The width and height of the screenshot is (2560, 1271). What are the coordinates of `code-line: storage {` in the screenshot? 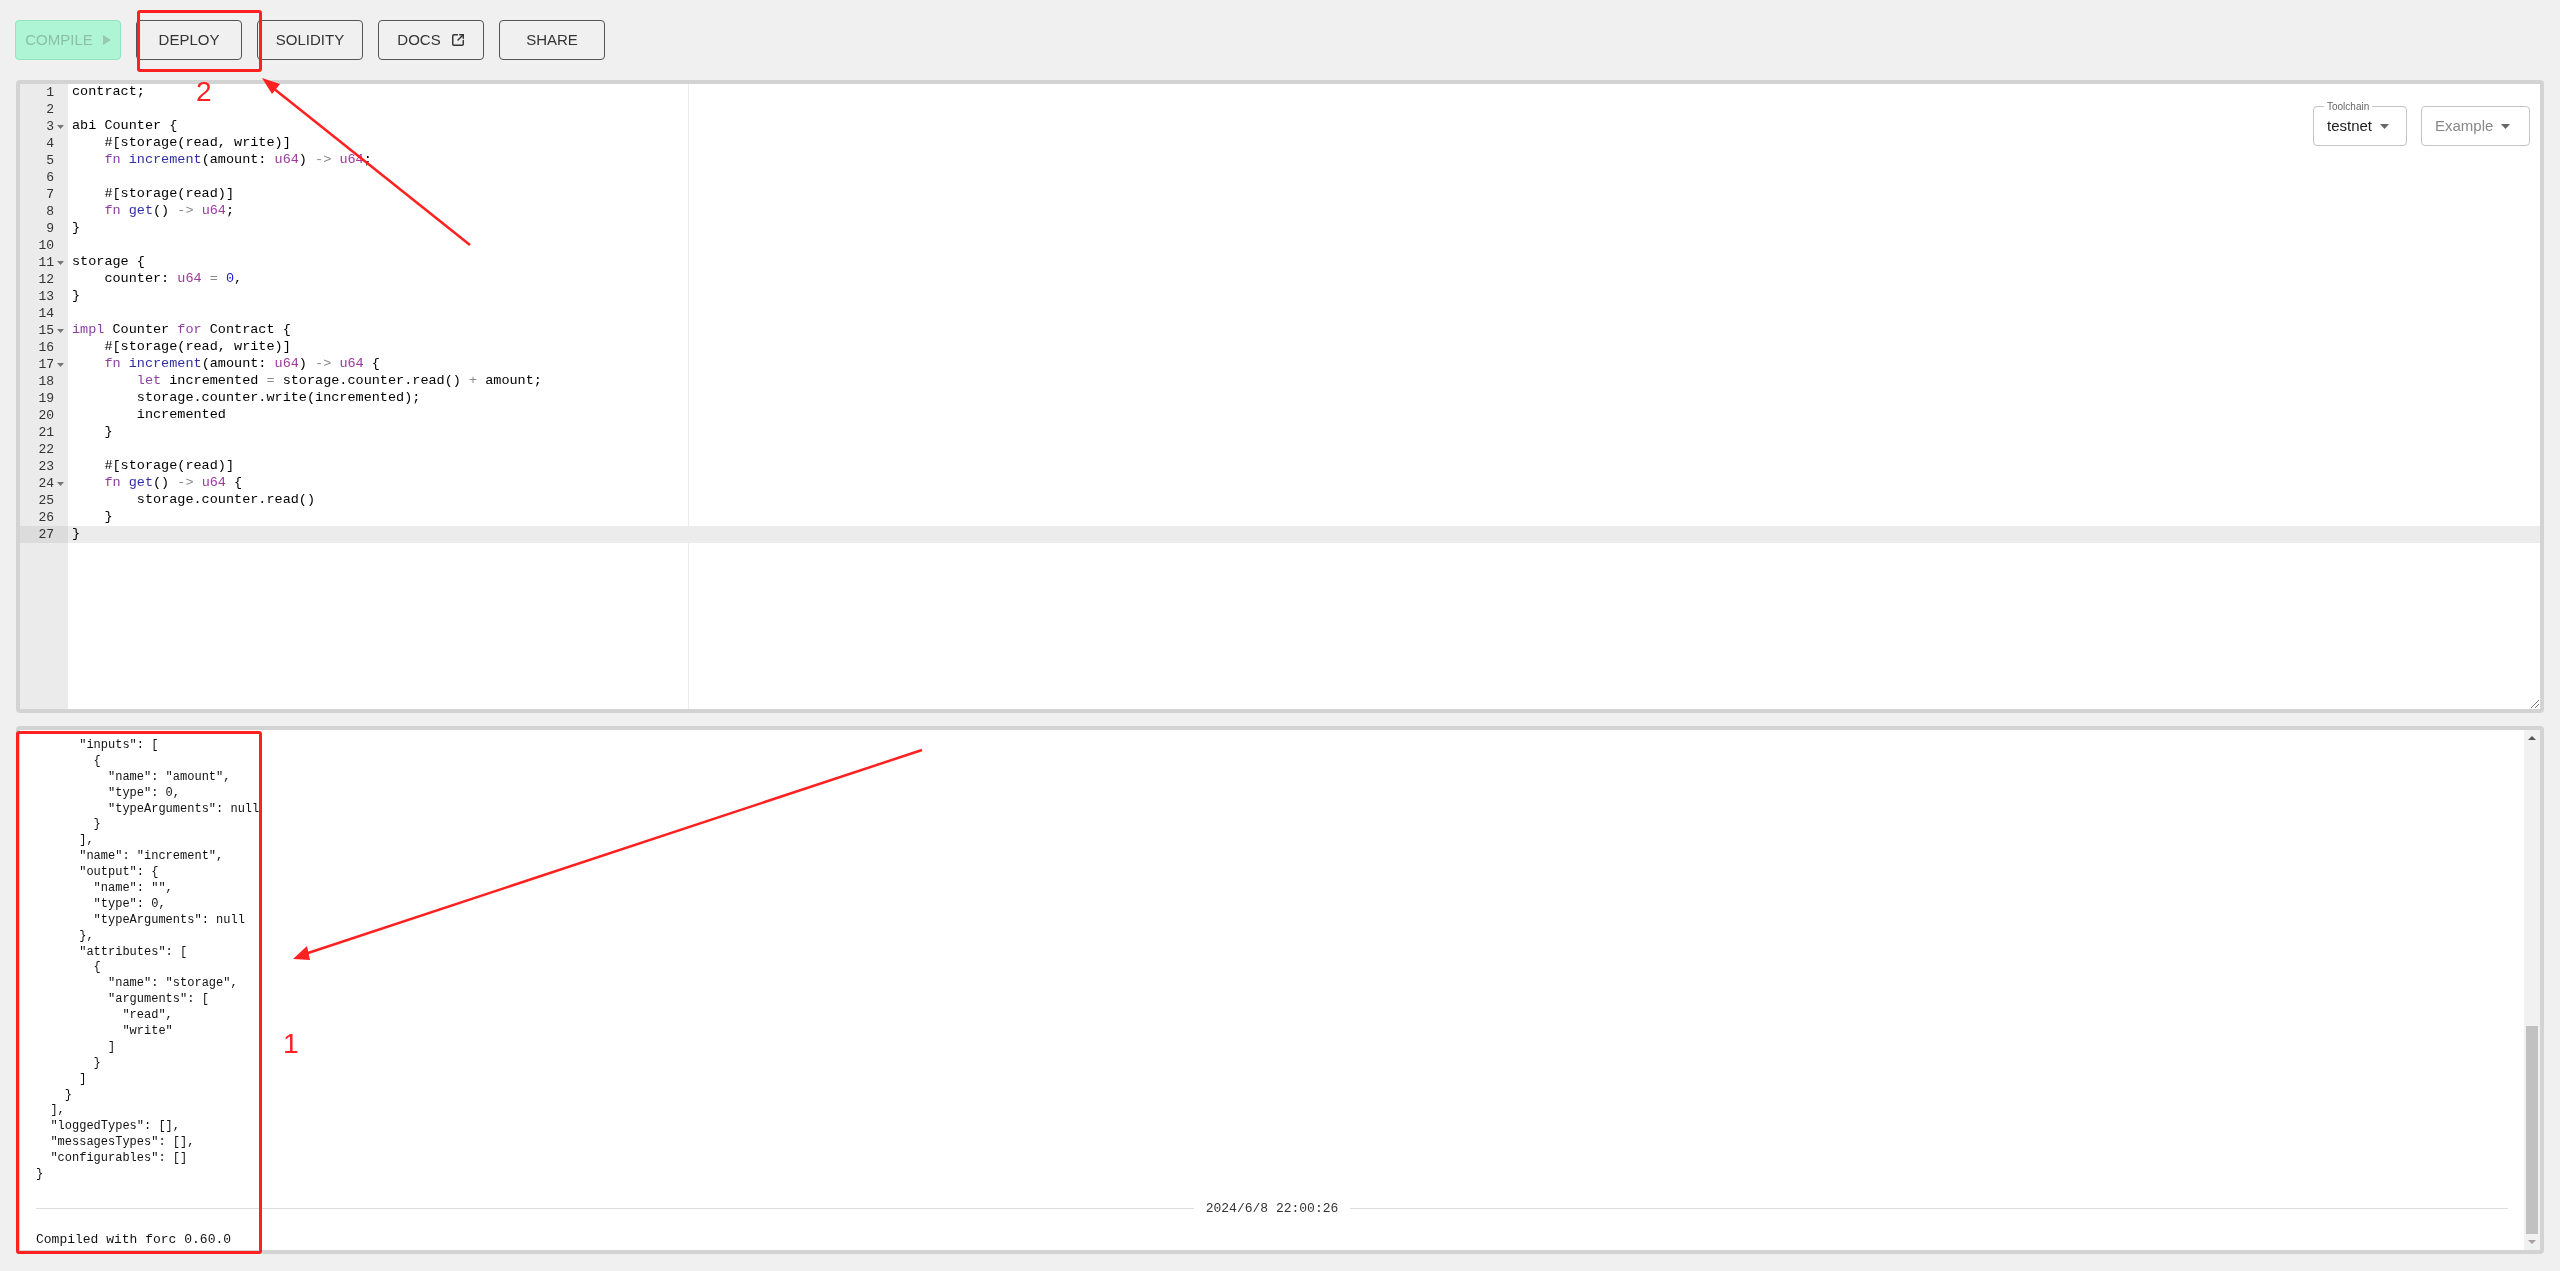 It's located at (108, 262).